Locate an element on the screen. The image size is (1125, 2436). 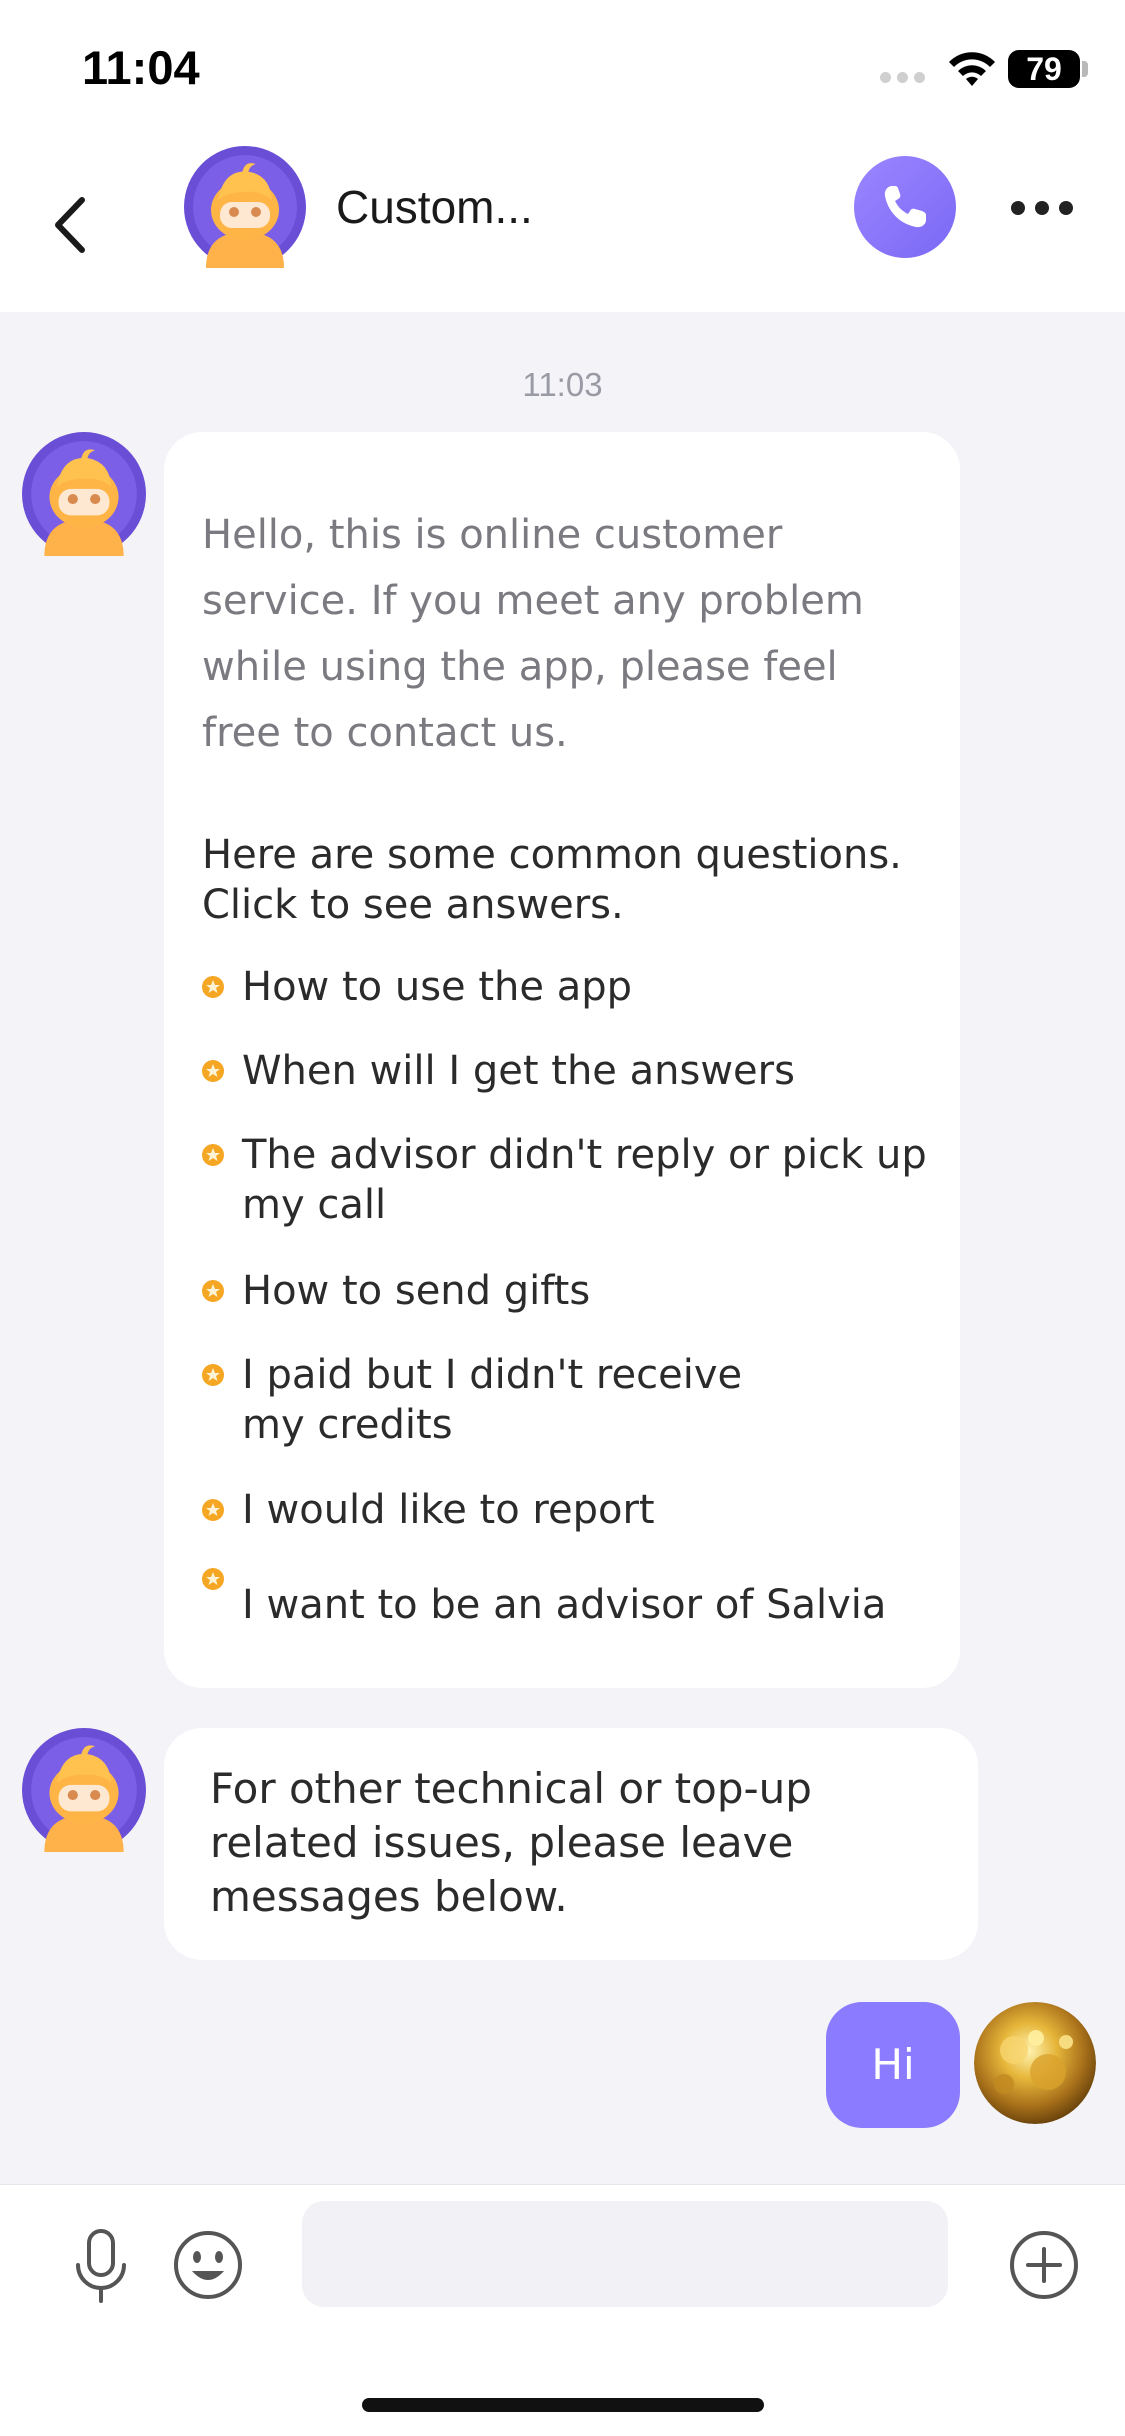
faq-item: I want to be an advisor of Salvia is located at coordinates (582, 1599).